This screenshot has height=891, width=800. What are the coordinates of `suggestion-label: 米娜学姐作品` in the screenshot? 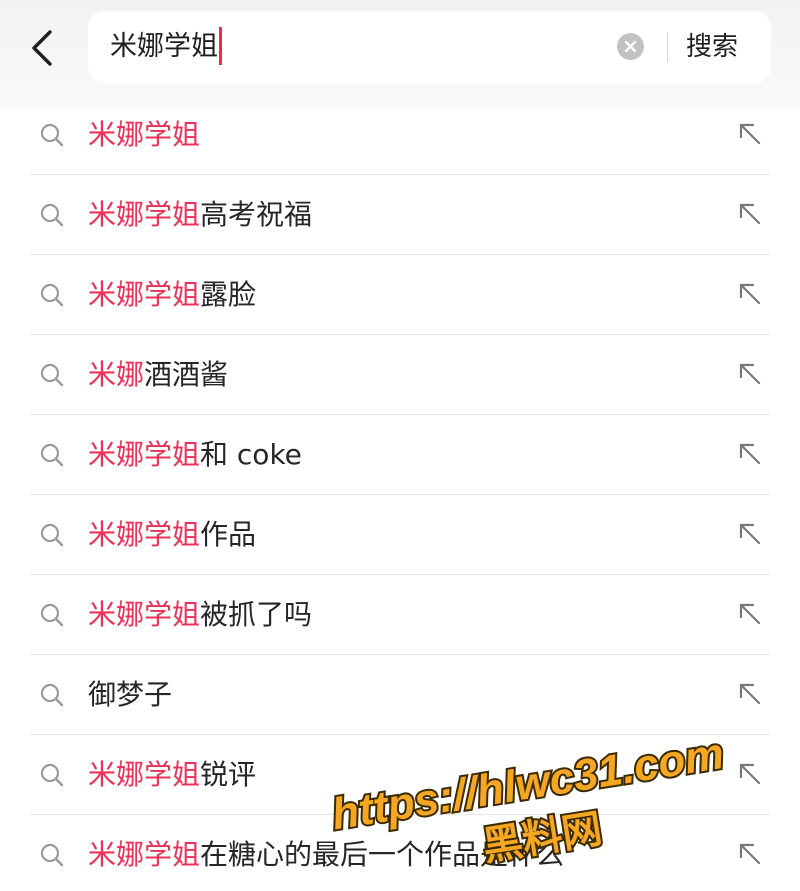 It's located at (172, 535).